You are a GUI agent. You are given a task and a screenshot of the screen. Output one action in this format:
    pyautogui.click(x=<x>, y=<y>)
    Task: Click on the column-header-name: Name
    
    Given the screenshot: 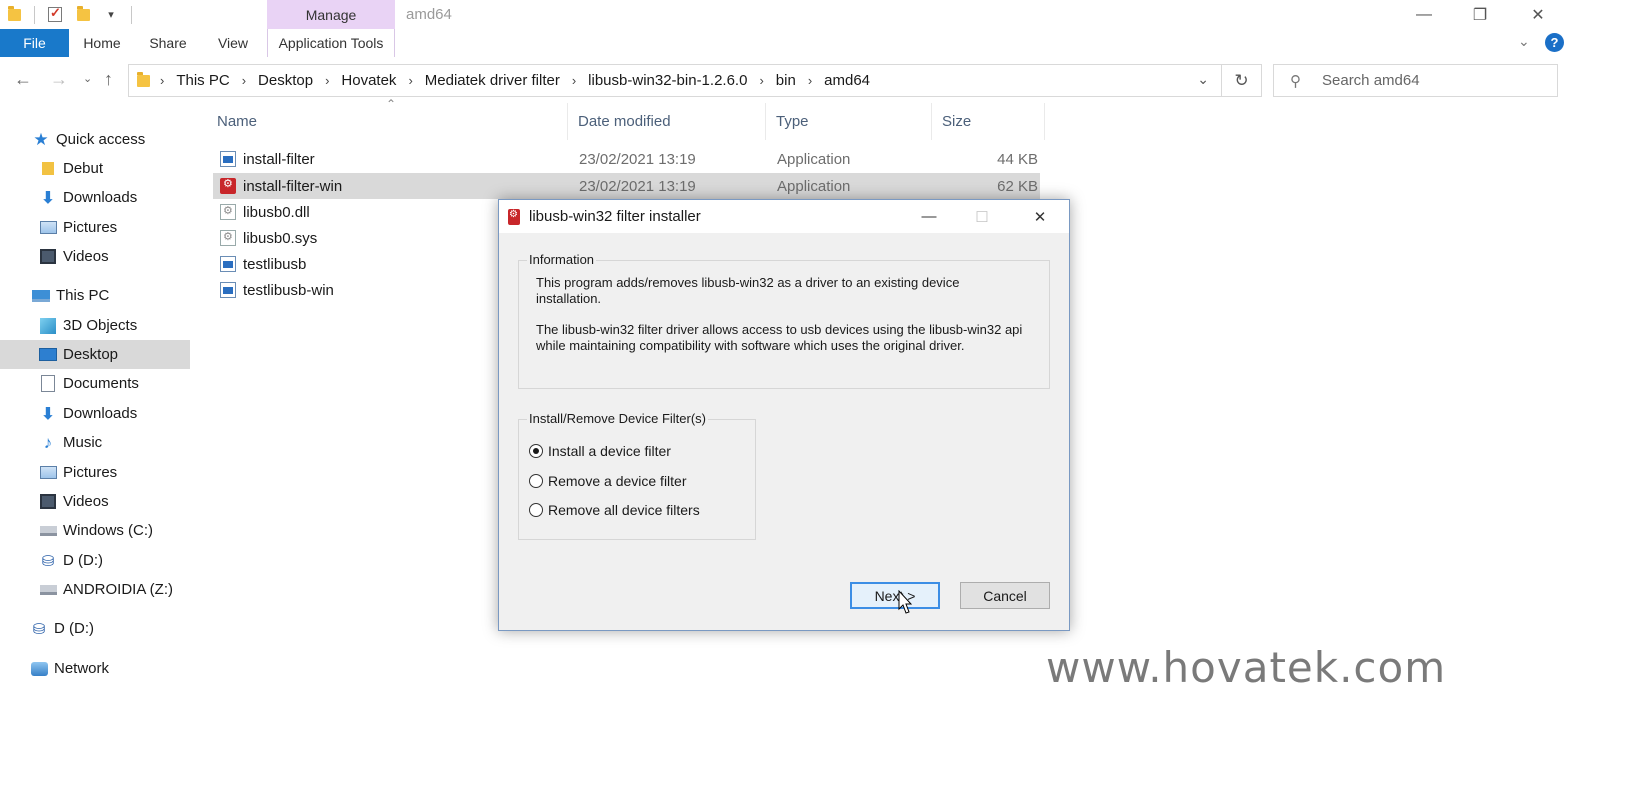 What is the action you would take?
    pyautogui.click(x=380, y=121)
    